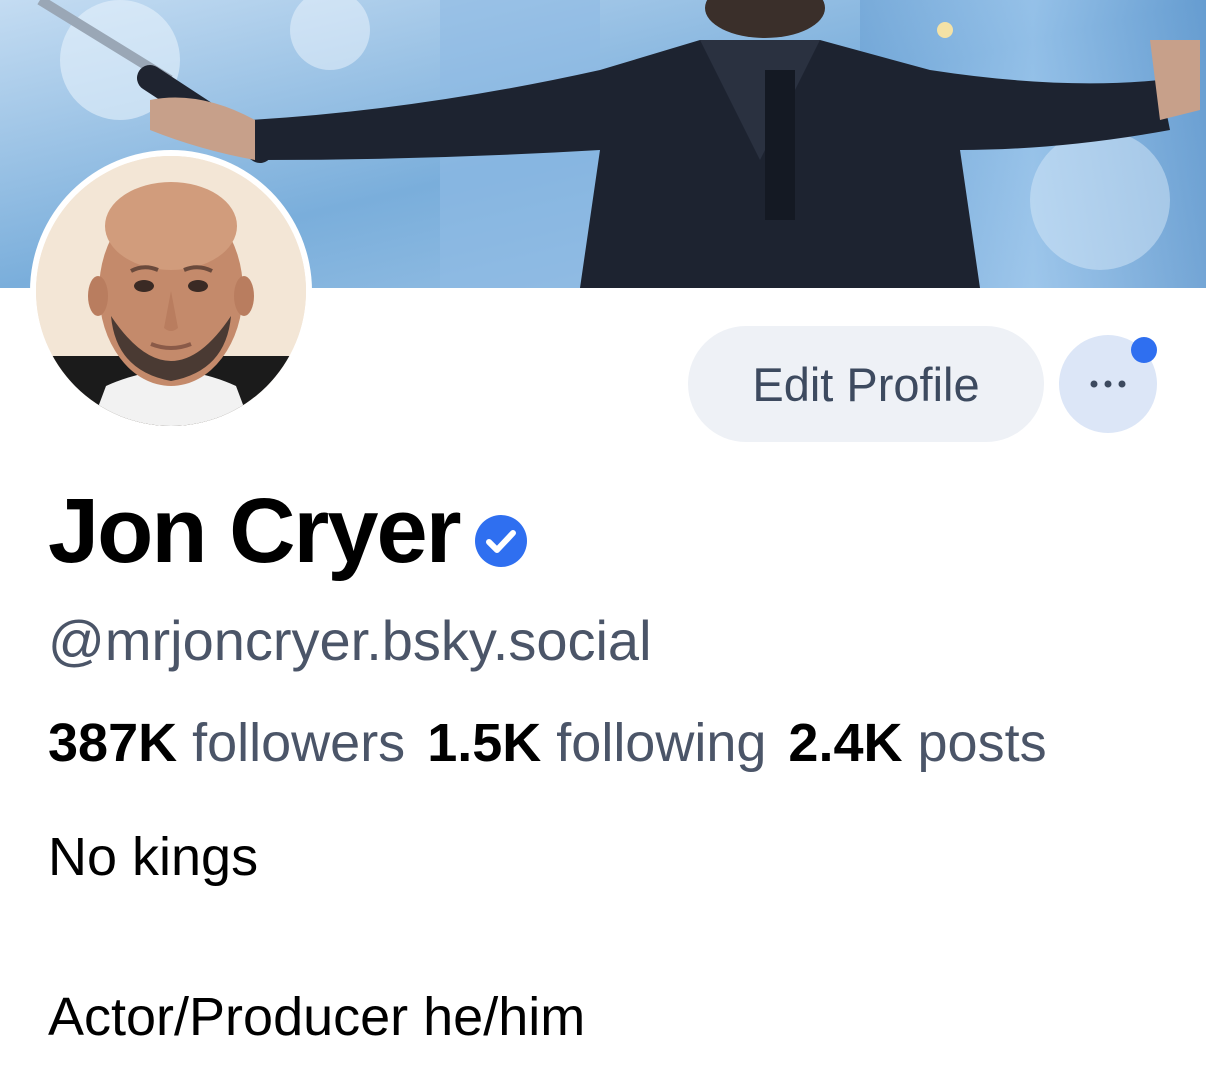 The image size is (1206, 1087). What do you see at coordinates (501, 541) in the screenshot?
I see `verified-badge-icon` at bounding box center [501, 541].